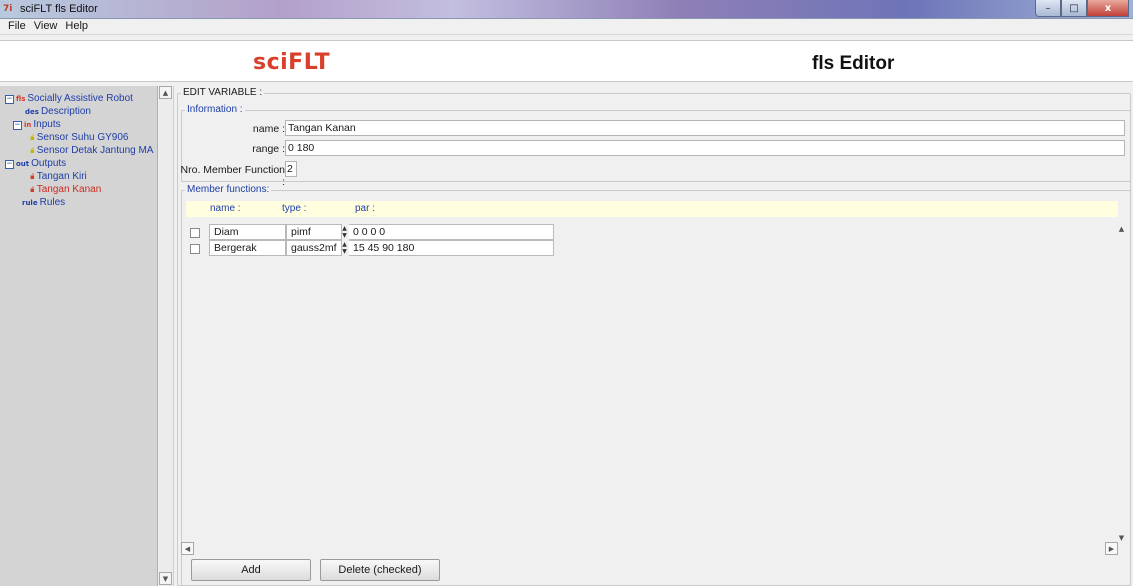 This screenshot has height=586, width=1133. What do you see at coordinates (566, 9) in the screenshot?
I see `window-title-bar: 7i sciFLT fls Editor – □ x` at bounding box center [566, 9].